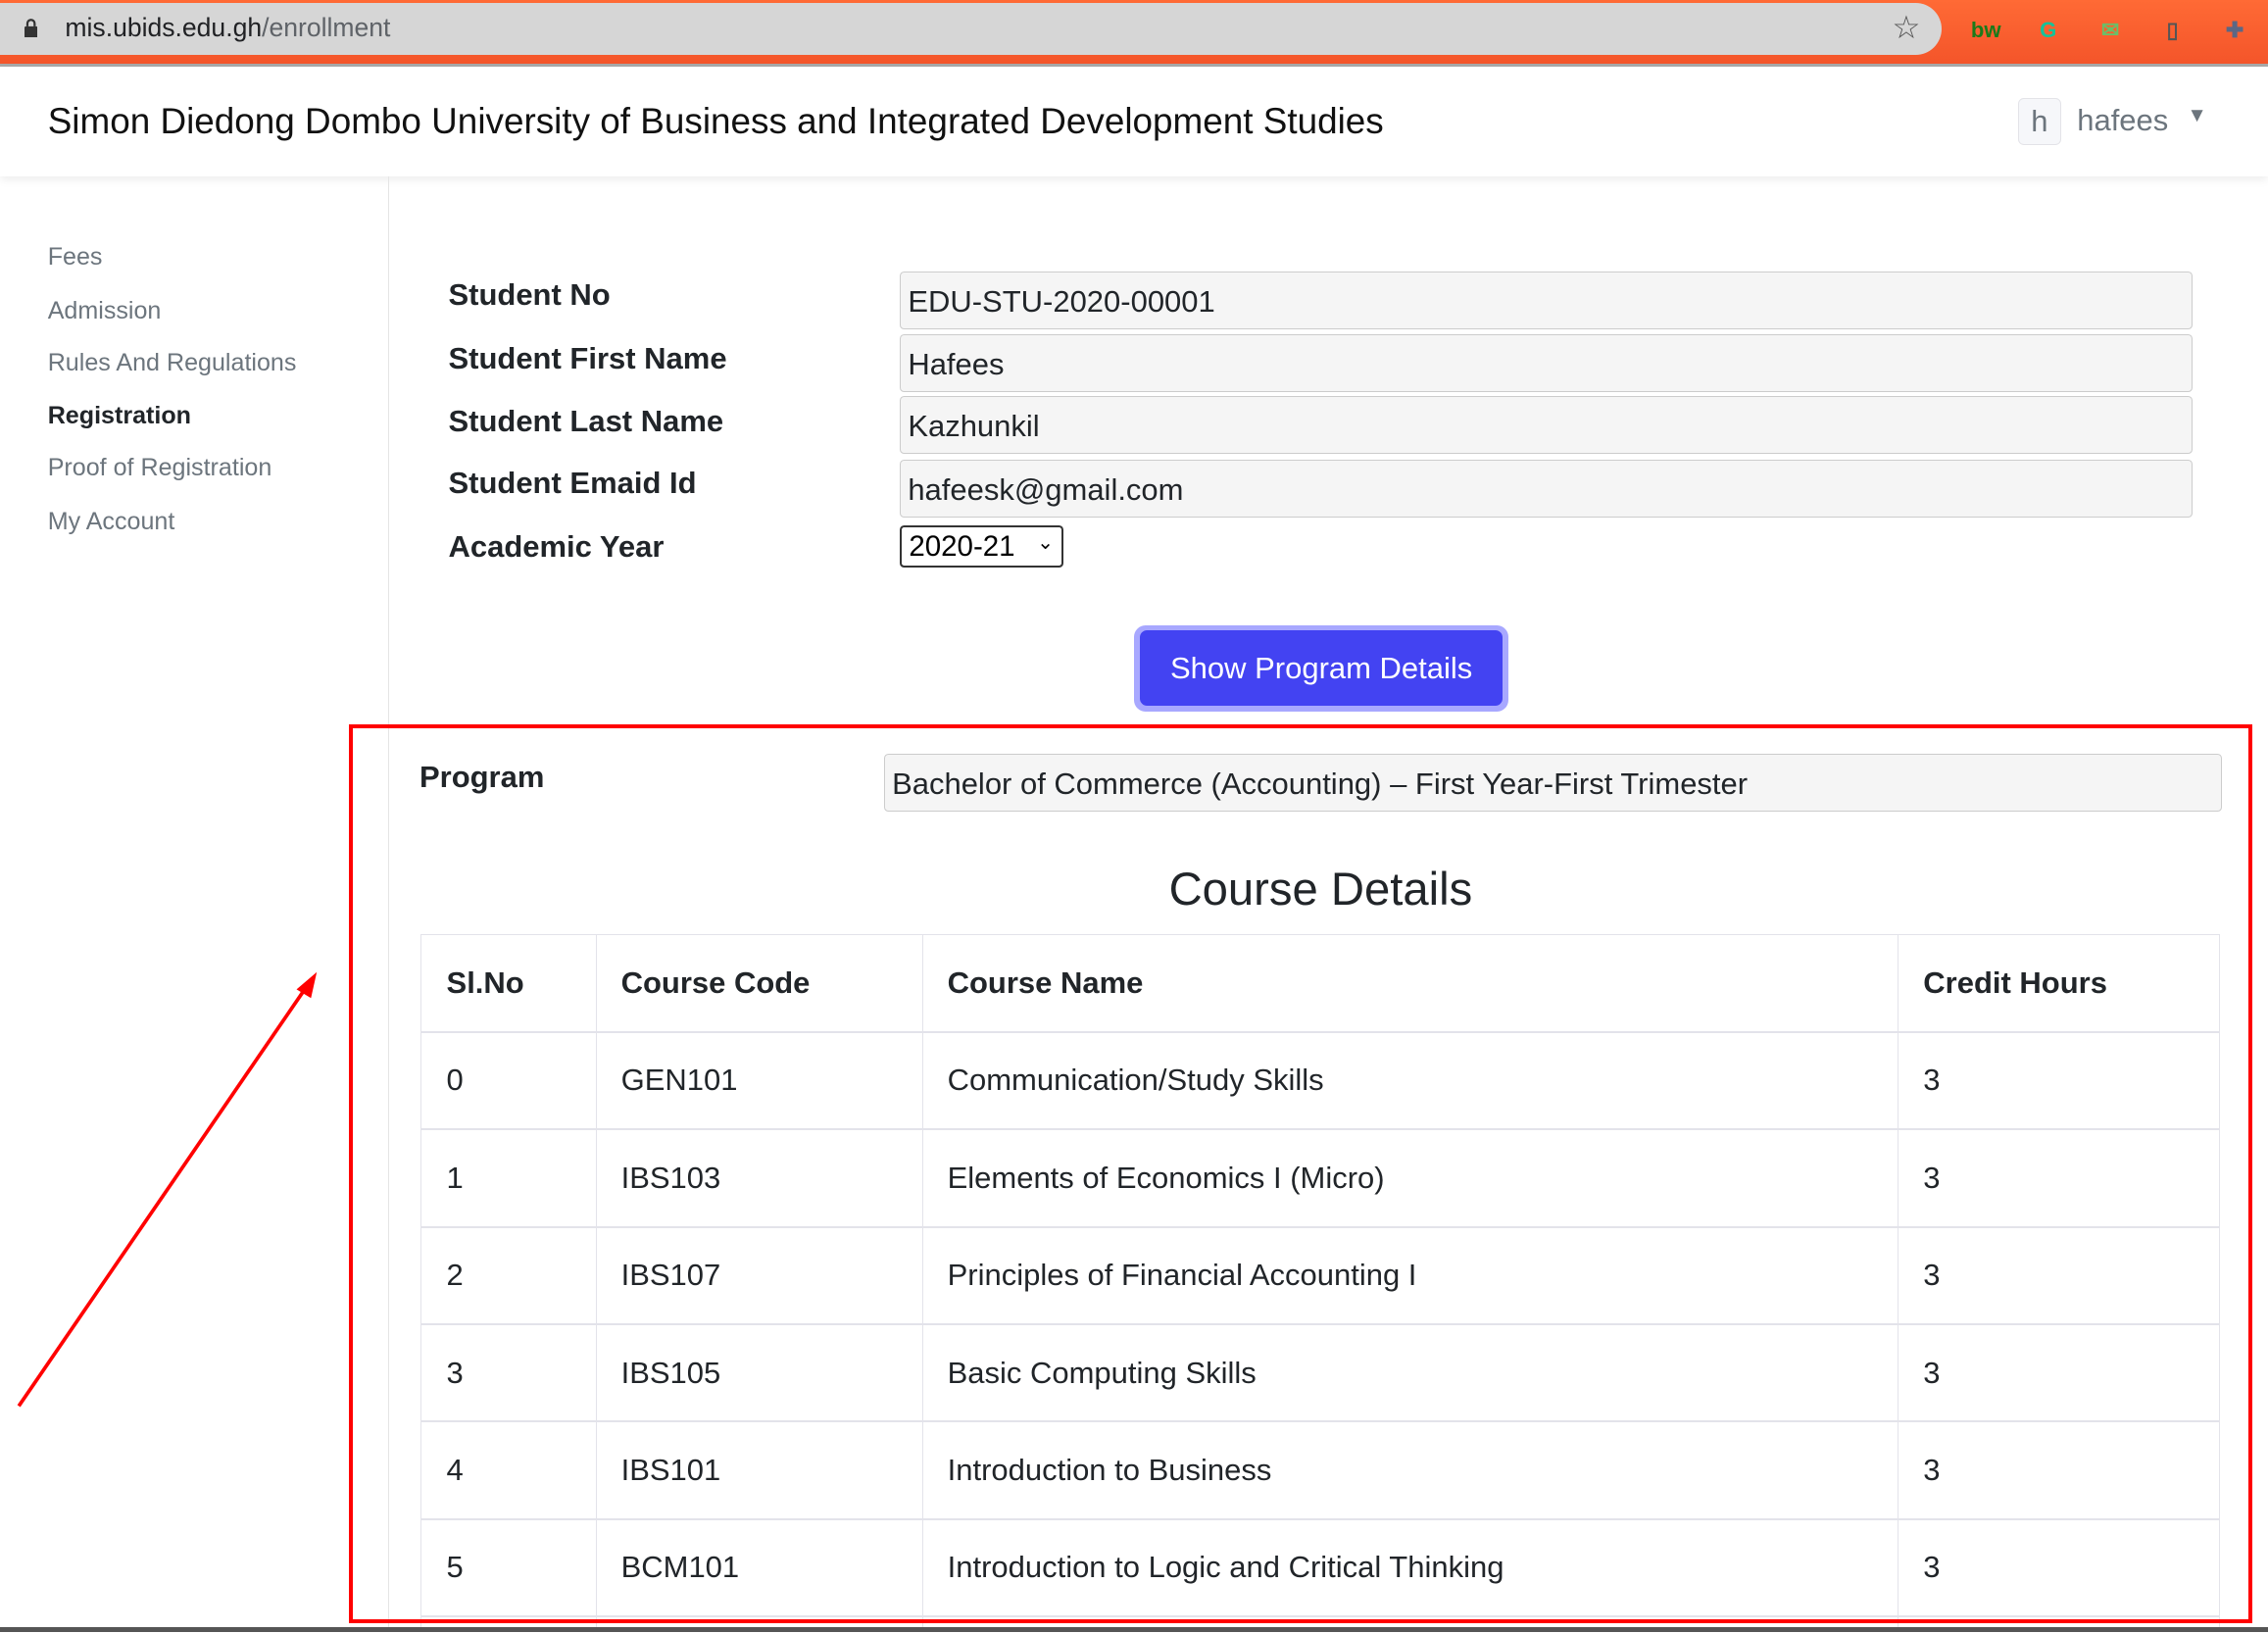 The width and height of the screenshot is (2268, 1633). Describe the element at coordinates (1546, 362) in the screenshot. I see `first-name-field: Hafees` at that location.